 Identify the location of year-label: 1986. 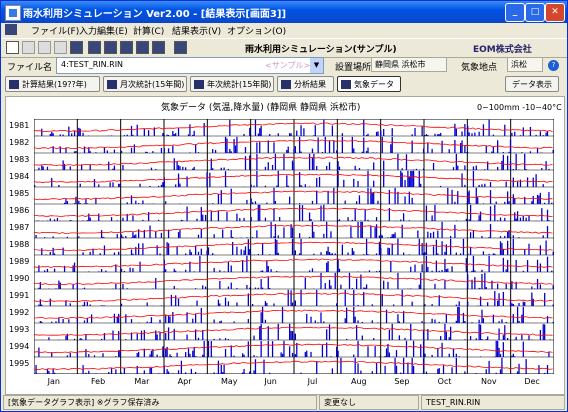
(19, 210).